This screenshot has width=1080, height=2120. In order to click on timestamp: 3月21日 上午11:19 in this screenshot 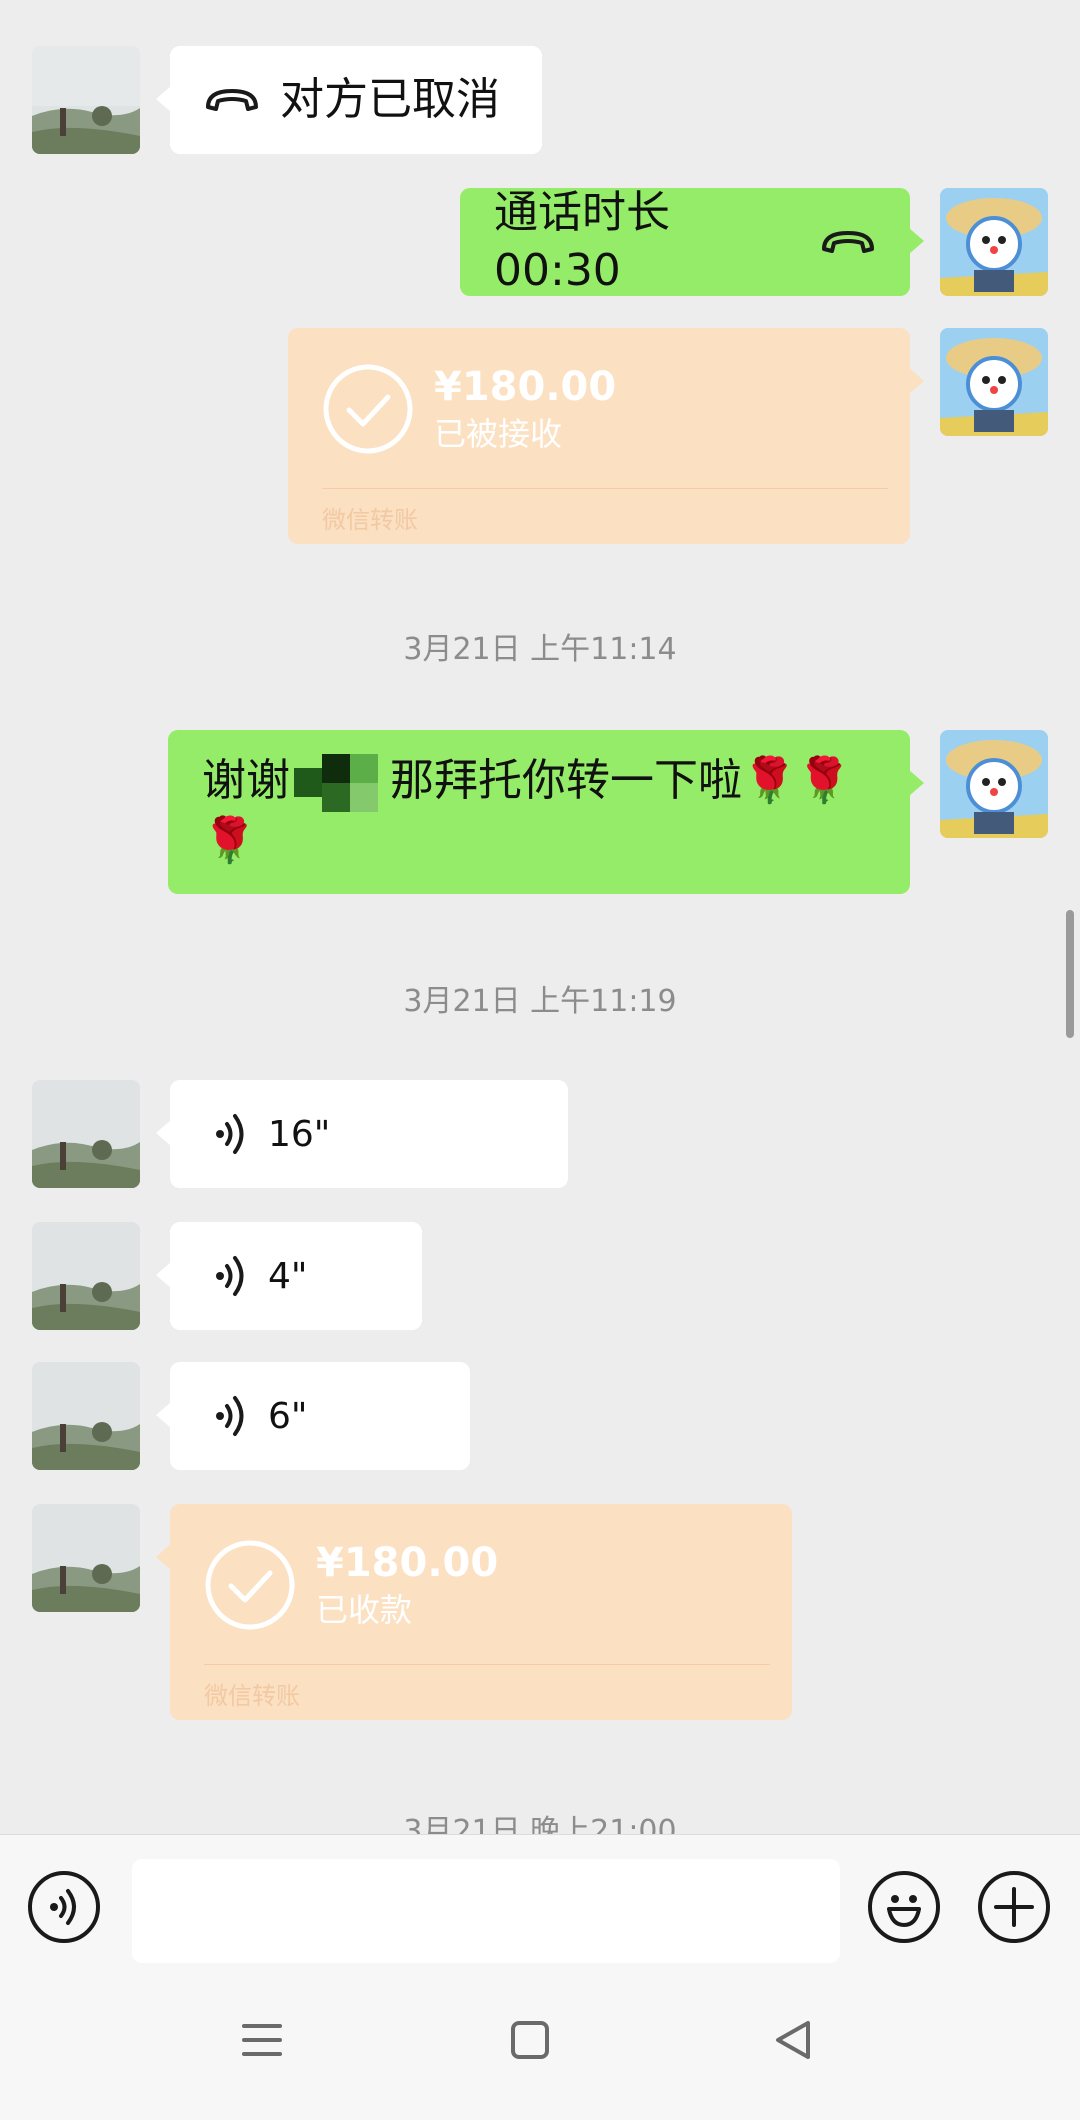, I will do `click(540, 1001)`.